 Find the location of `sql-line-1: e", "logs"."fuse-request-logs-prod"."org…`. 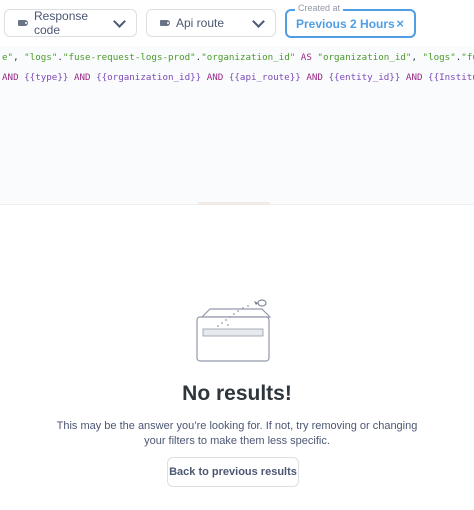

sql-line-1: e", "logs"."fuse-request-logs-prod"."org… is located at coordinates (238, 57).